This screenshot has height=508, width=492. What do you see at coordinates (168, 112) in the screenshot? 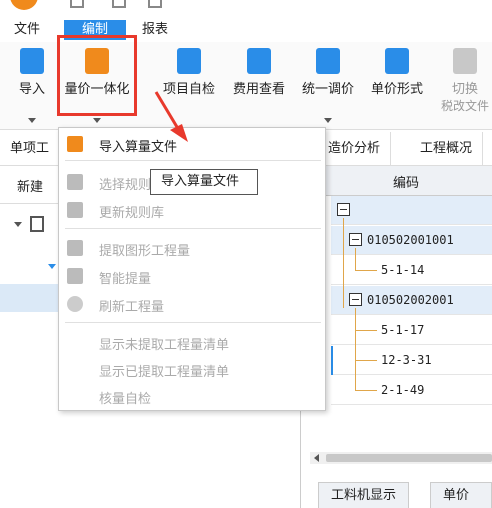
I see `arrow-shaft` at bounding box center [168, 112].